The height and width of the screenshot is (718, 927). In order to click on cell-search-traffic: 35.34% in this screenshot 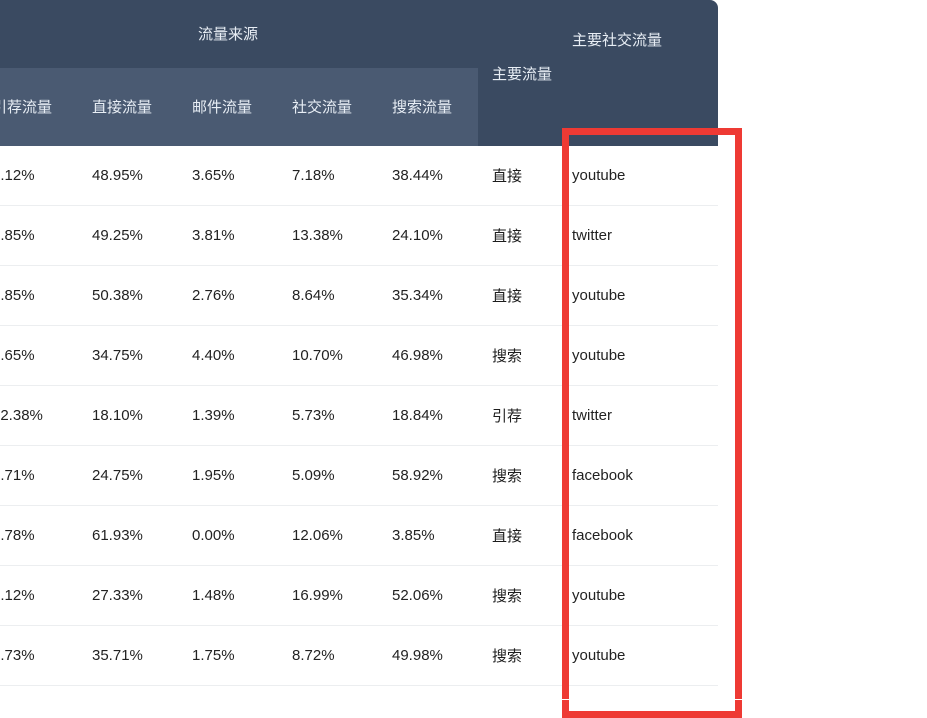, I will do `click(428, 295)`.